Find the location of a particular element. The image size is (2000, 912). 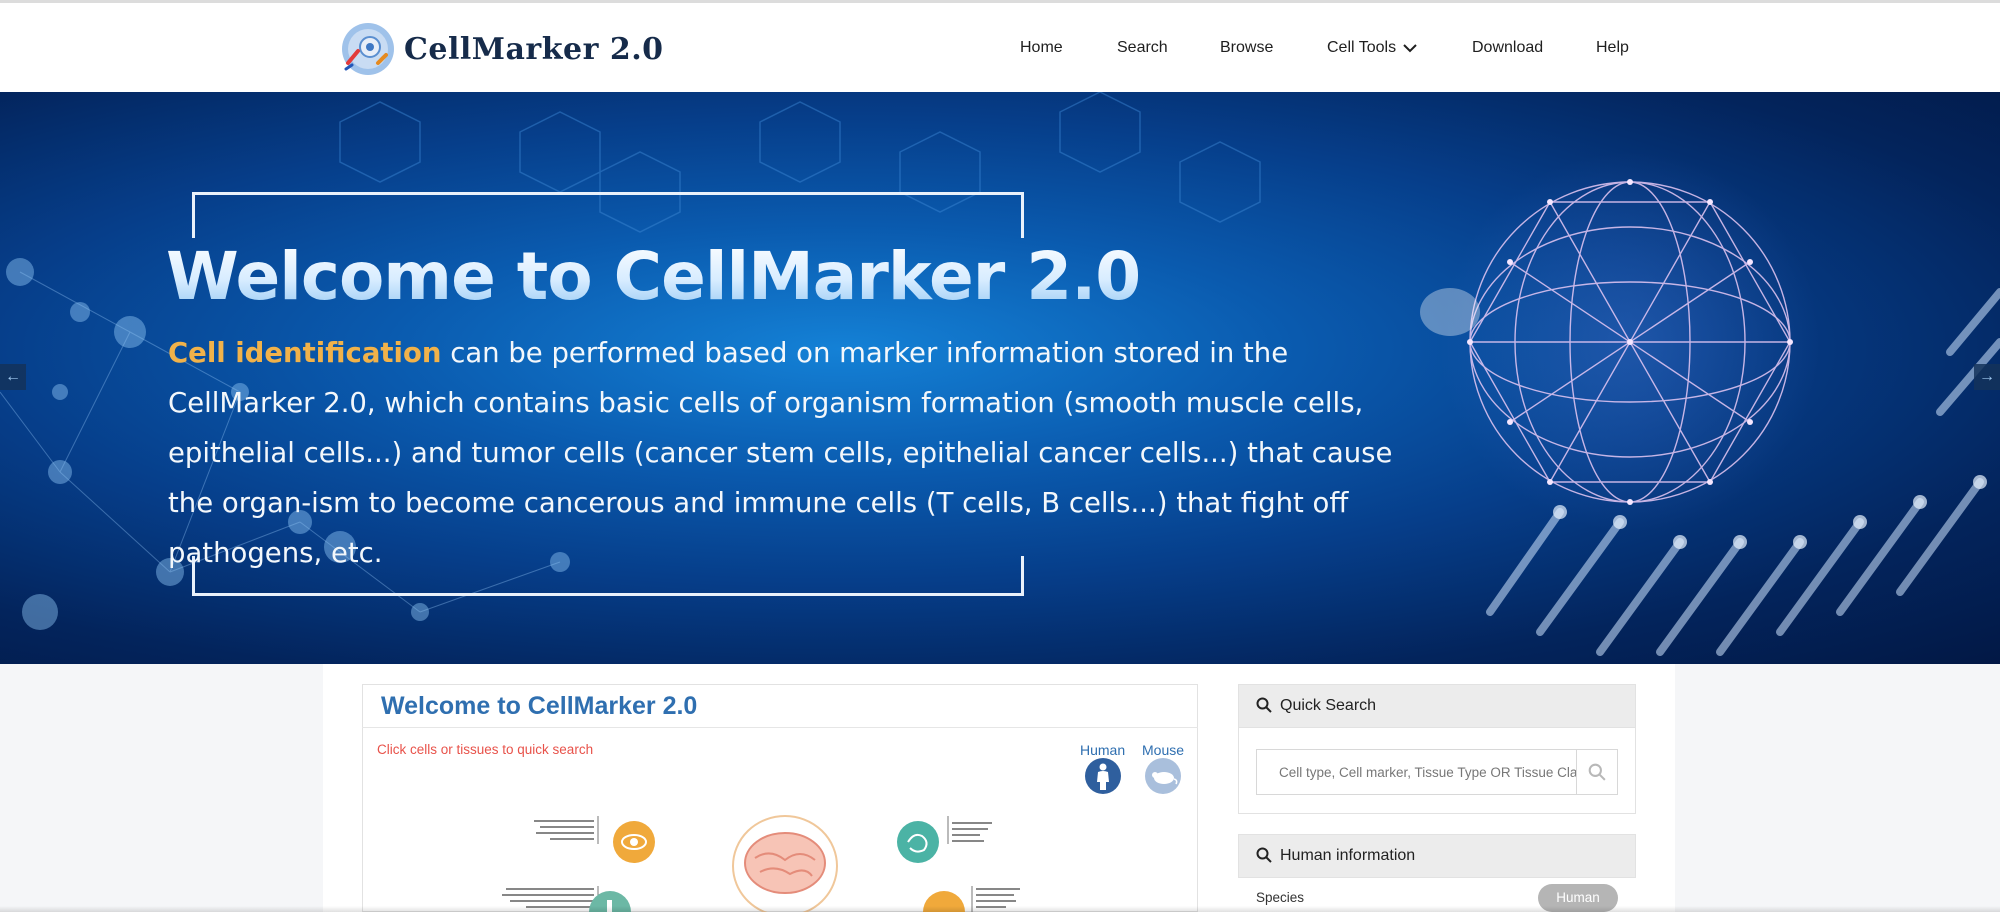

quick-search-input is located at coordinates (1416, 772).